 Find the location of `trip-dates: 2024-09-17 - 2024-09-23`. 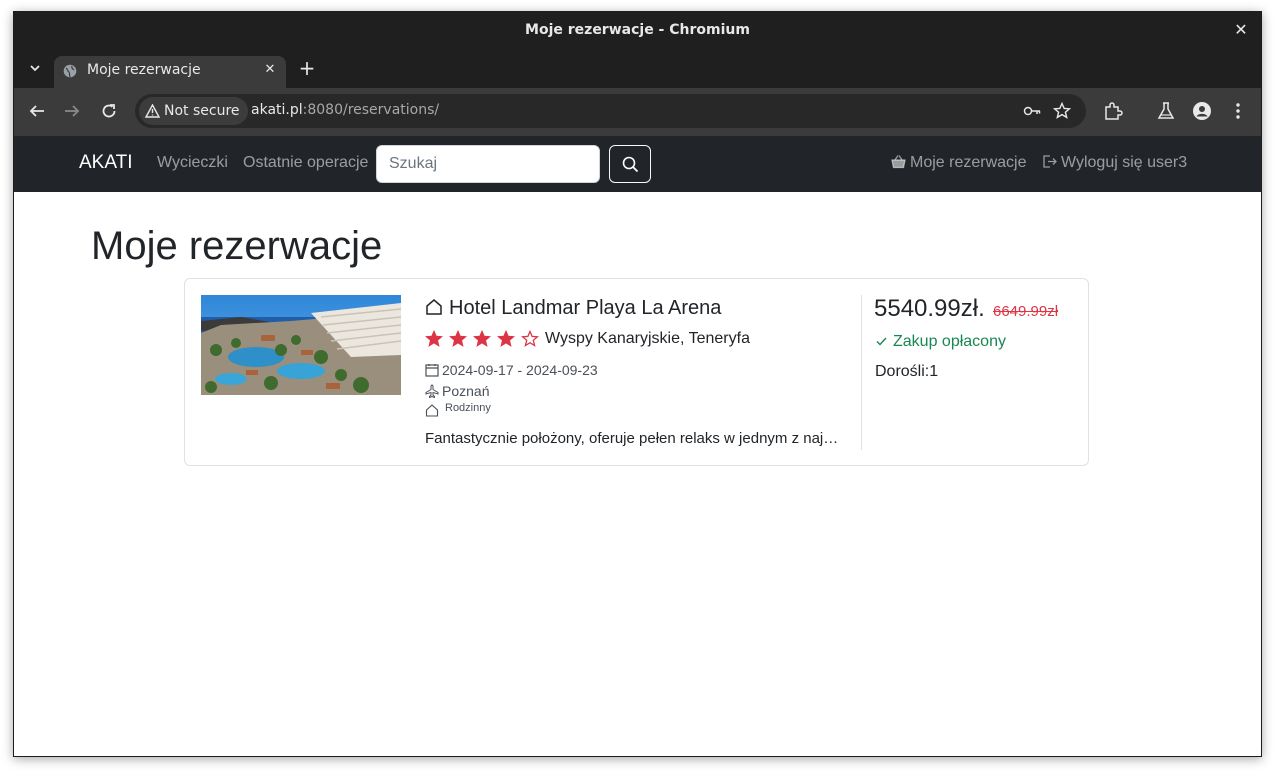

trip-dates: 2024-09-17 - 2024-09-23 is located at coordinates (511, 370).